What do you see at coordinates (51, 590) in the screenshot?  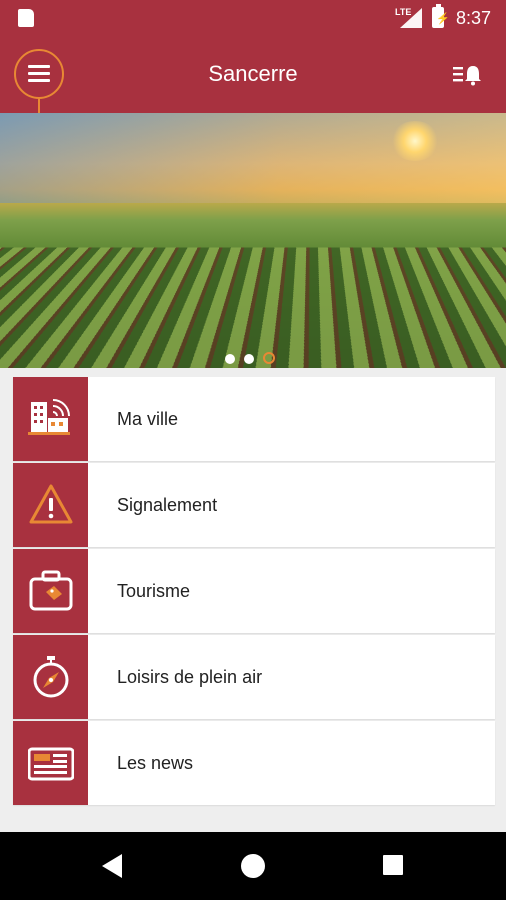 I see `suitcase-icon` at bounding box center [51, 590].